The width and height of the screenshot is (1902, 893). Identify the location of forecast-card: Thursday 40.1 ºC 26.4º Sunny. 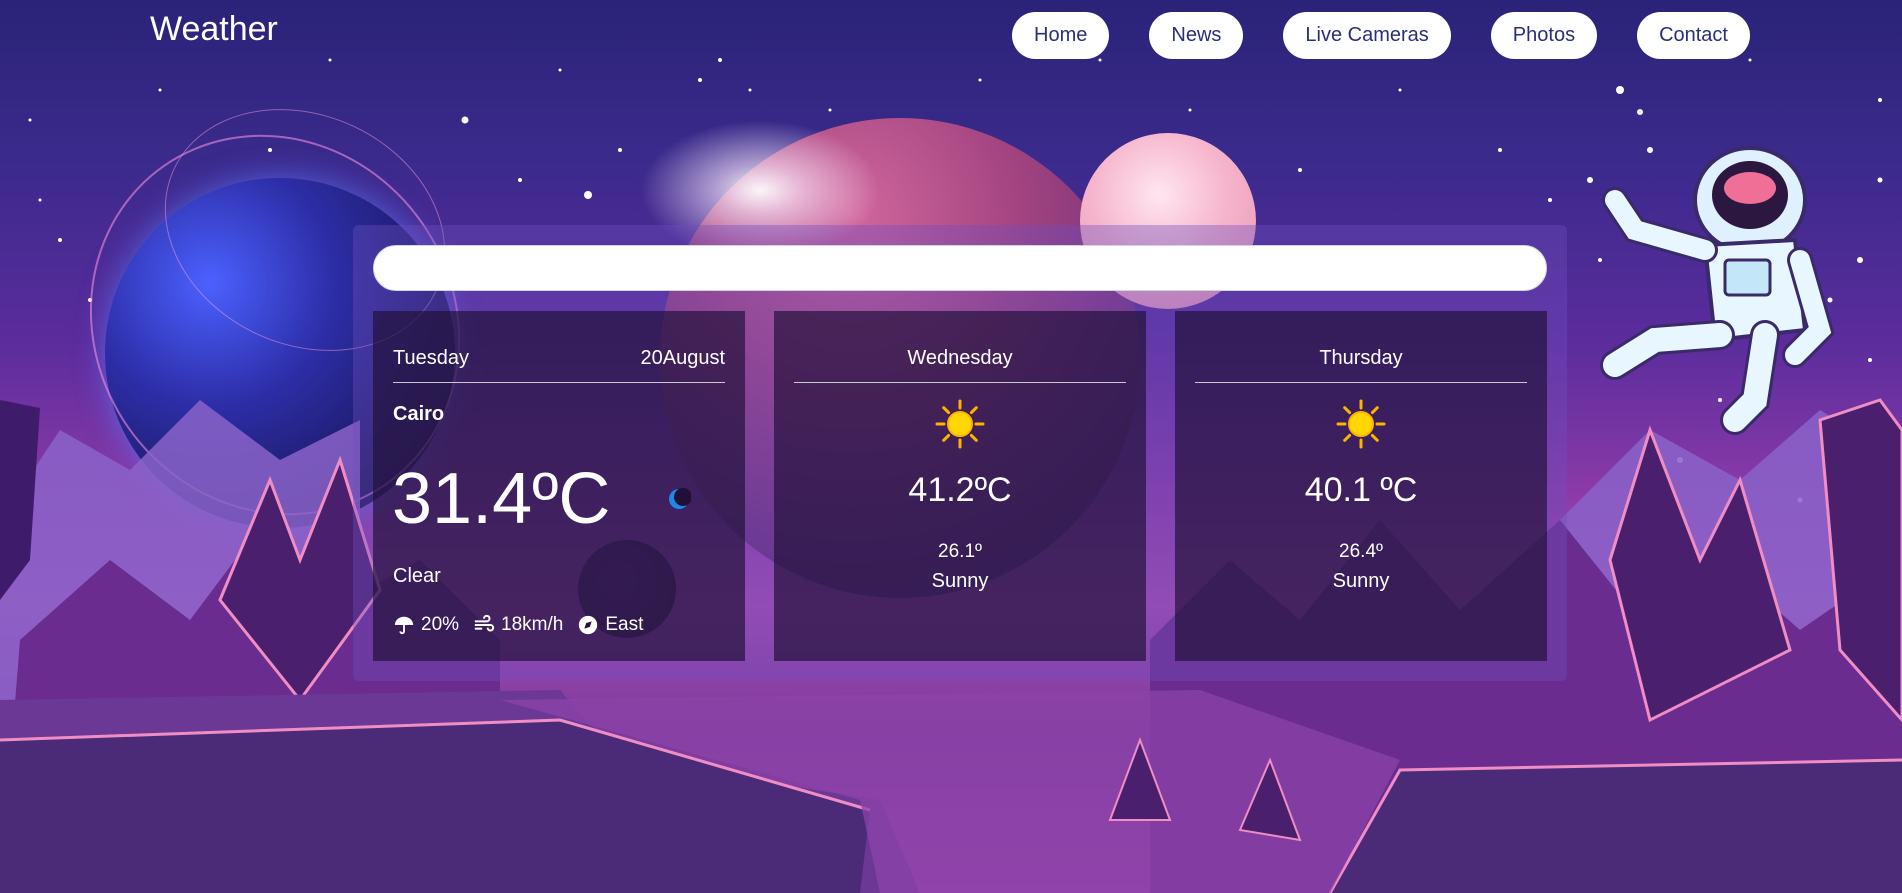
(1361, 486).